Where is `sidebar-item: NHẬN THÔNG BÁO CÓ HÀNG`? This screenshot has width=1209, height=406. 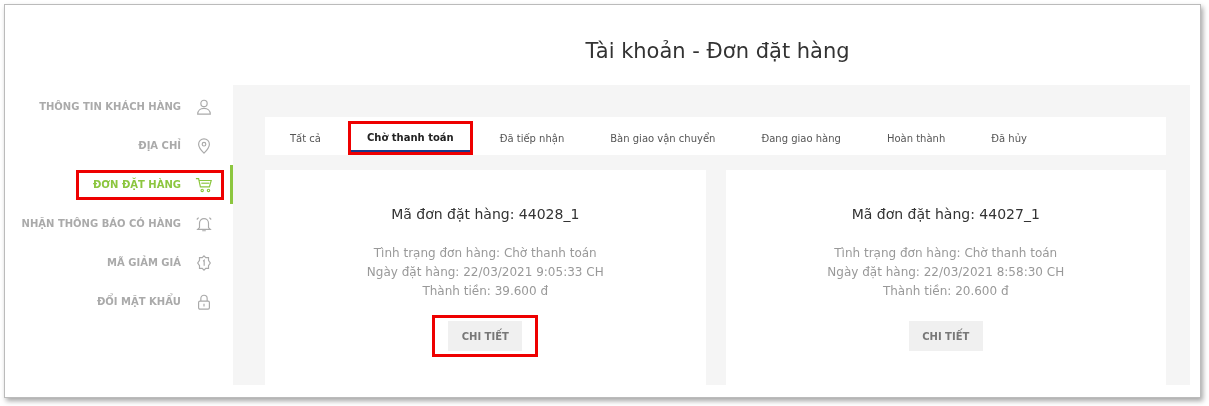
sidebar-item: NHẬN THÔNG BÁO CÓ HÀNG is located at coordinates (119, 223).